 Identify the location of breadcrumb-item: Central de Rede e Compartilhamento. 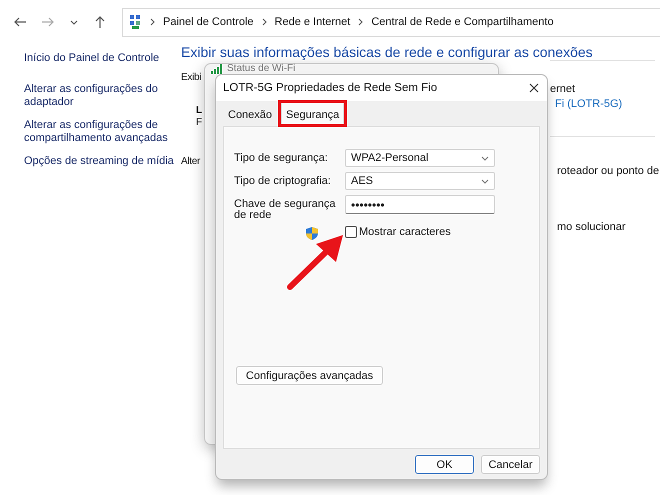
(462, 22).